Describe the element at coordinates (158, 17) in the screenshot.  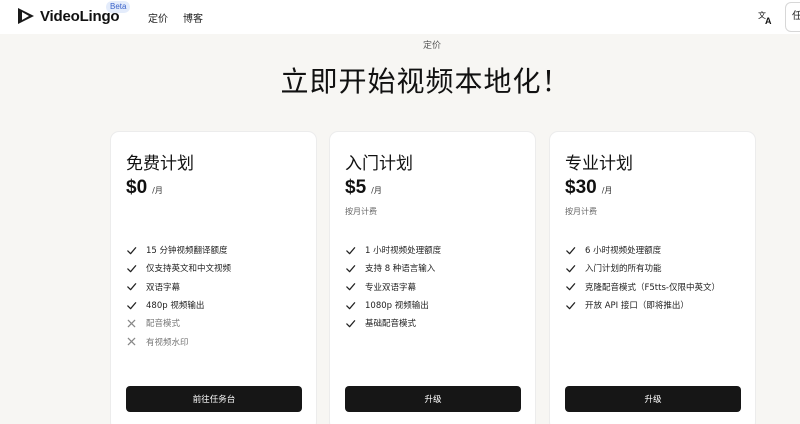
I see `nav-pricing-link: 定价` at that location.